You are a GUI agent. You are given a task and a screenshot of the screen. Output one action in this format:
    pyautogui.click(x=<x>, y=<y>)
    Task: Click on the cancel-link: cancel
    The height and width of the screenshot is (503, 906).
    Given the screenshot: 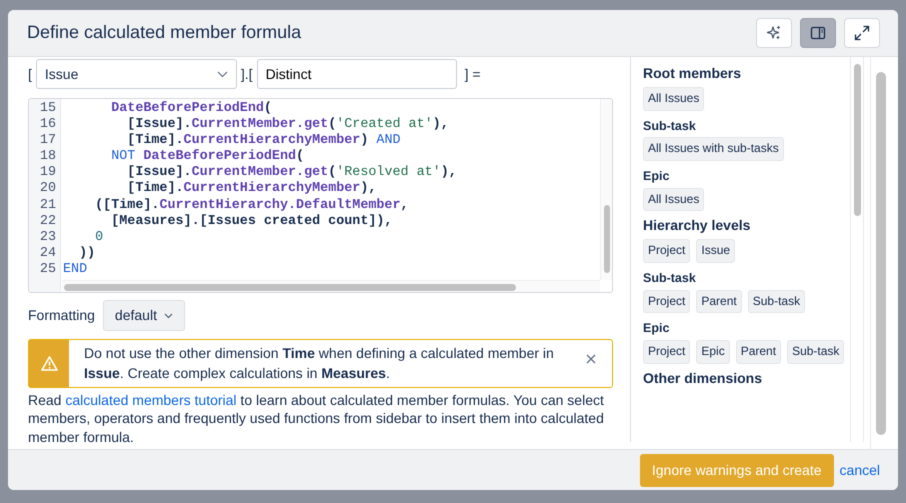 What is the action you would take?
    pyautogui.click(x=857, y=470)
    